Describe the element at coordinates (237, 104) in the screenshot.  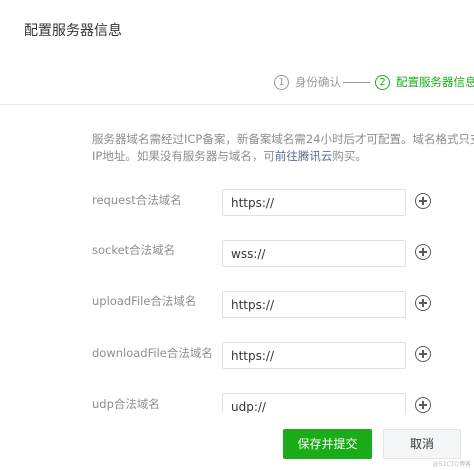
I see `header-divider` at that location.